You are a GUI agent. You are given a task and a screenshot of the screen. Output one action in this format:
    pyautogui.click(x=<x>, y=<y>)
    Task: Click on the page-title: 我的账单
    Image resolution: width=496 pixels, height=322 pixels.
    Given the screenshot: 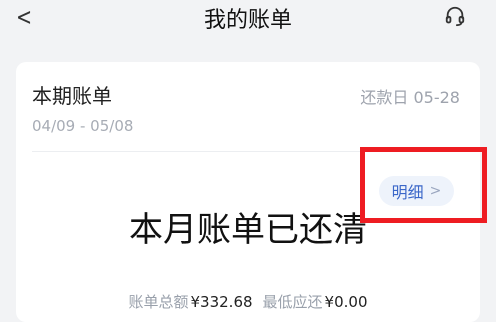 What is the action you would take?
    pyautogui.click(x=247, y=20)
    